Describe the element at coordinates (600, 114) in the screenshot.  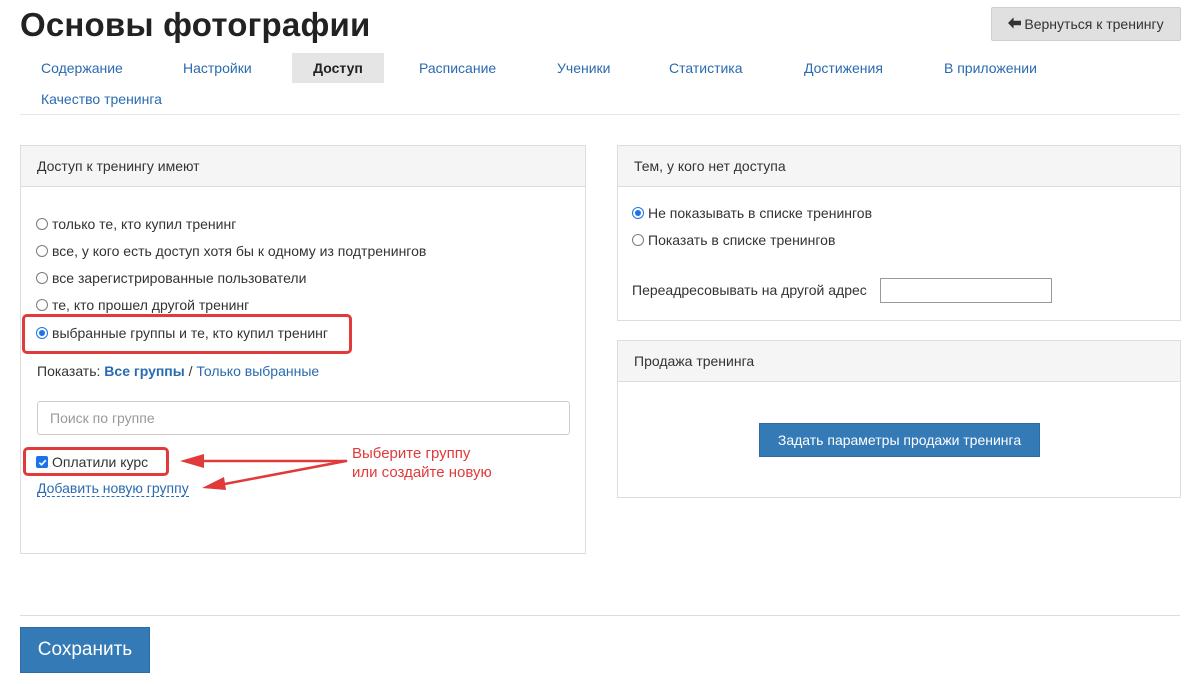
I see `tabs-divider` at that location.